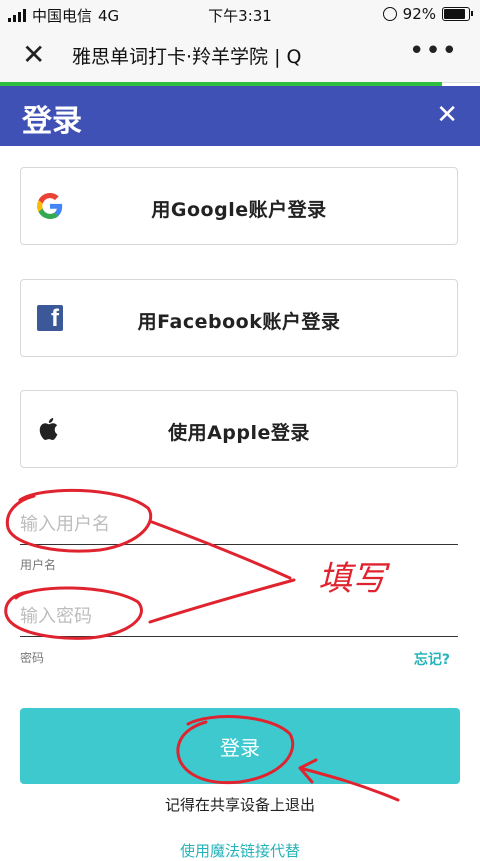  Describe the element at coordinates (239, 616) in the screenshot. I see `password-input` at that location.